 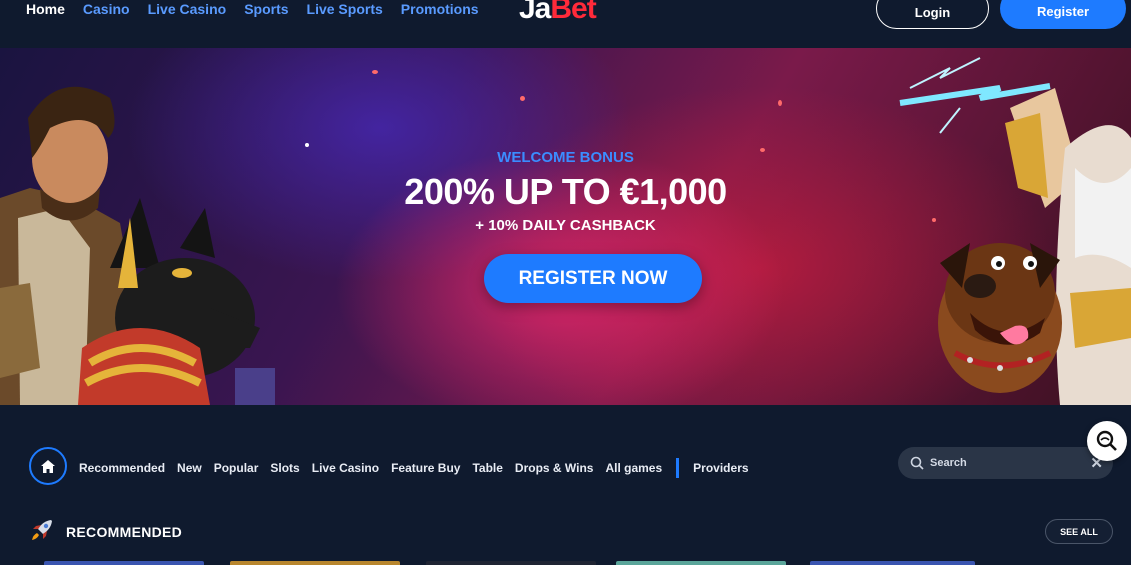 What do you see at coordinates (425, 468) in the screenshot?
I see `tab-feature-buy: Feature Buy` at bounding box center [425, 468].